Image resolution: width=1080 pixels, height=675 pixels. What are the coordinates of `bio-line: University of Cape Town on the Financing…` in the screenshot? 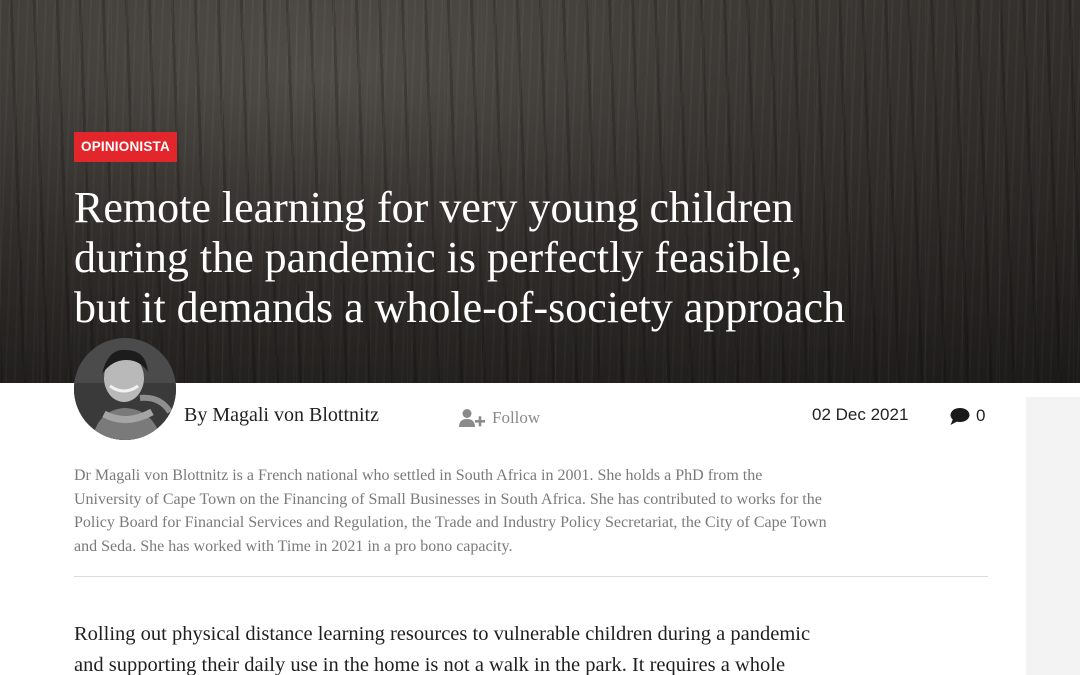 It's located at (448, 499).